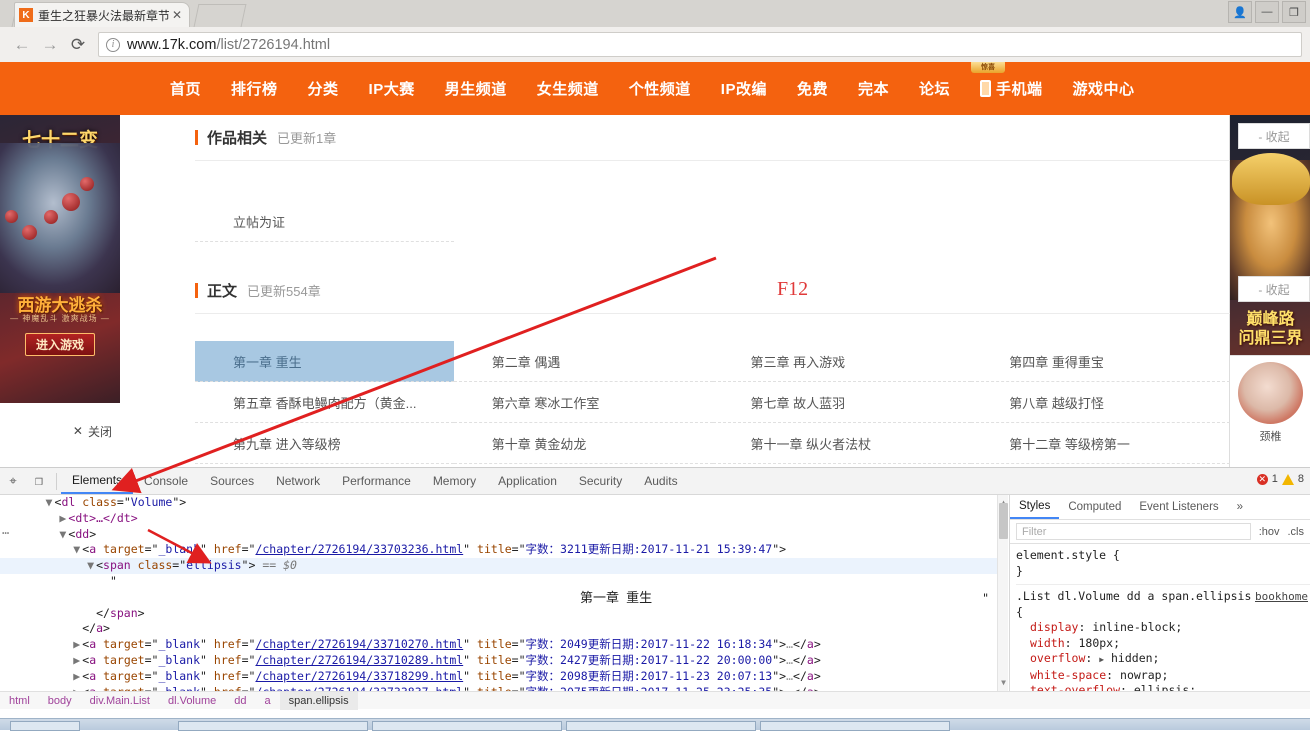 The width and height of the screenshot is (1310, 731). I want to click on chapter-link: 第九章 进入等级榜, so click(324, 443).